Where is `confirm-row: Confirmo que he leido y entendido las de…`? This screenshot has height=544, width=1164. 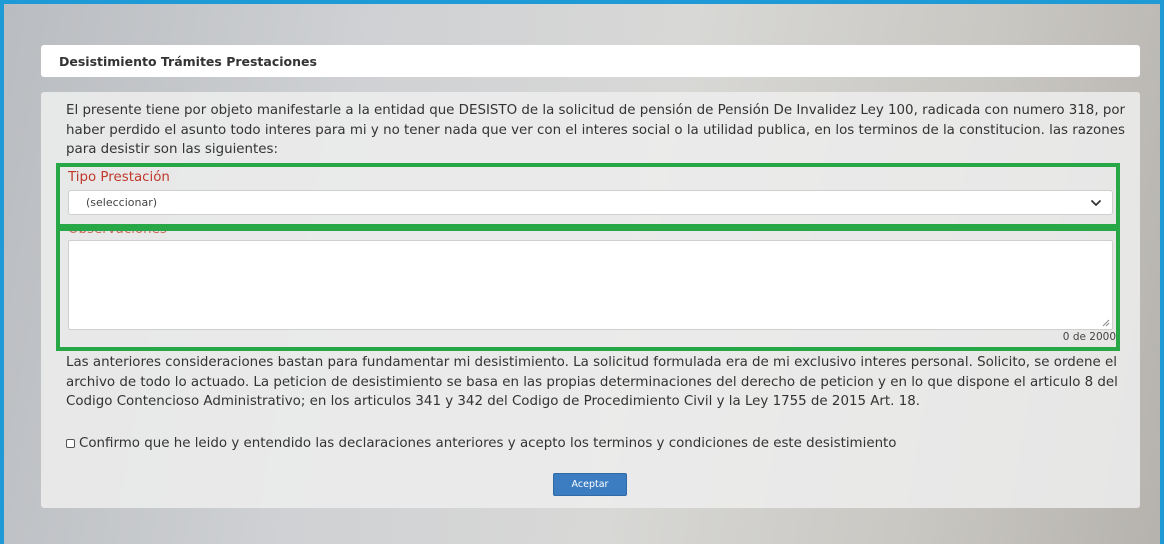
confirm-row: Confirmo que he leido y entendido las de… is located at coordinates (481, 443).